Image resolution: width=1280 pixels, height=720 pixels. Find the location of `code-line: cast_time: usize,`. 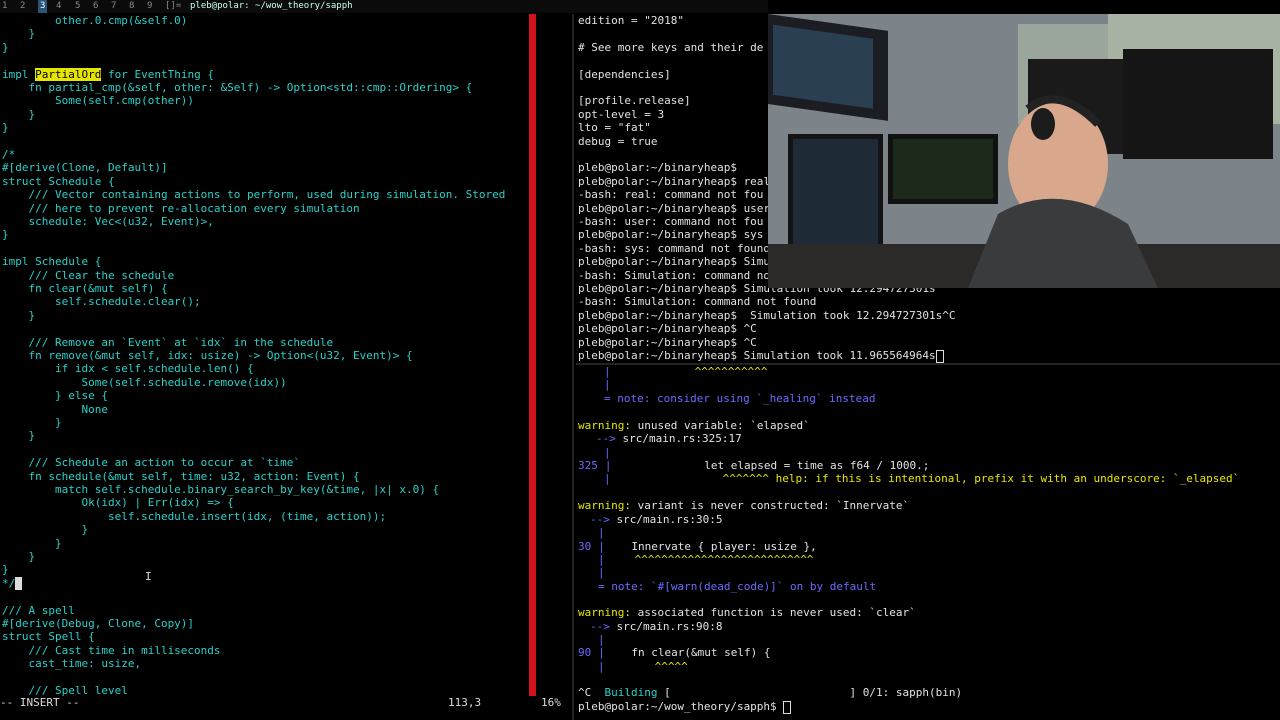

code-line: cast_time: usize, is located at coordinates (72, 664).